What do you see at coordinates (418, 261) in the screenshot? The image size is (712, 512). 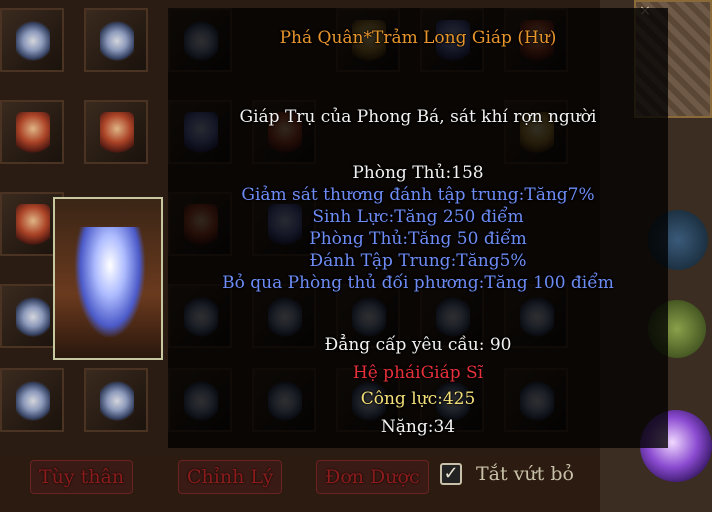 I see `item-bonus: Đánh Tập Trung:Tăng5%` at bounding box center [418, 261].